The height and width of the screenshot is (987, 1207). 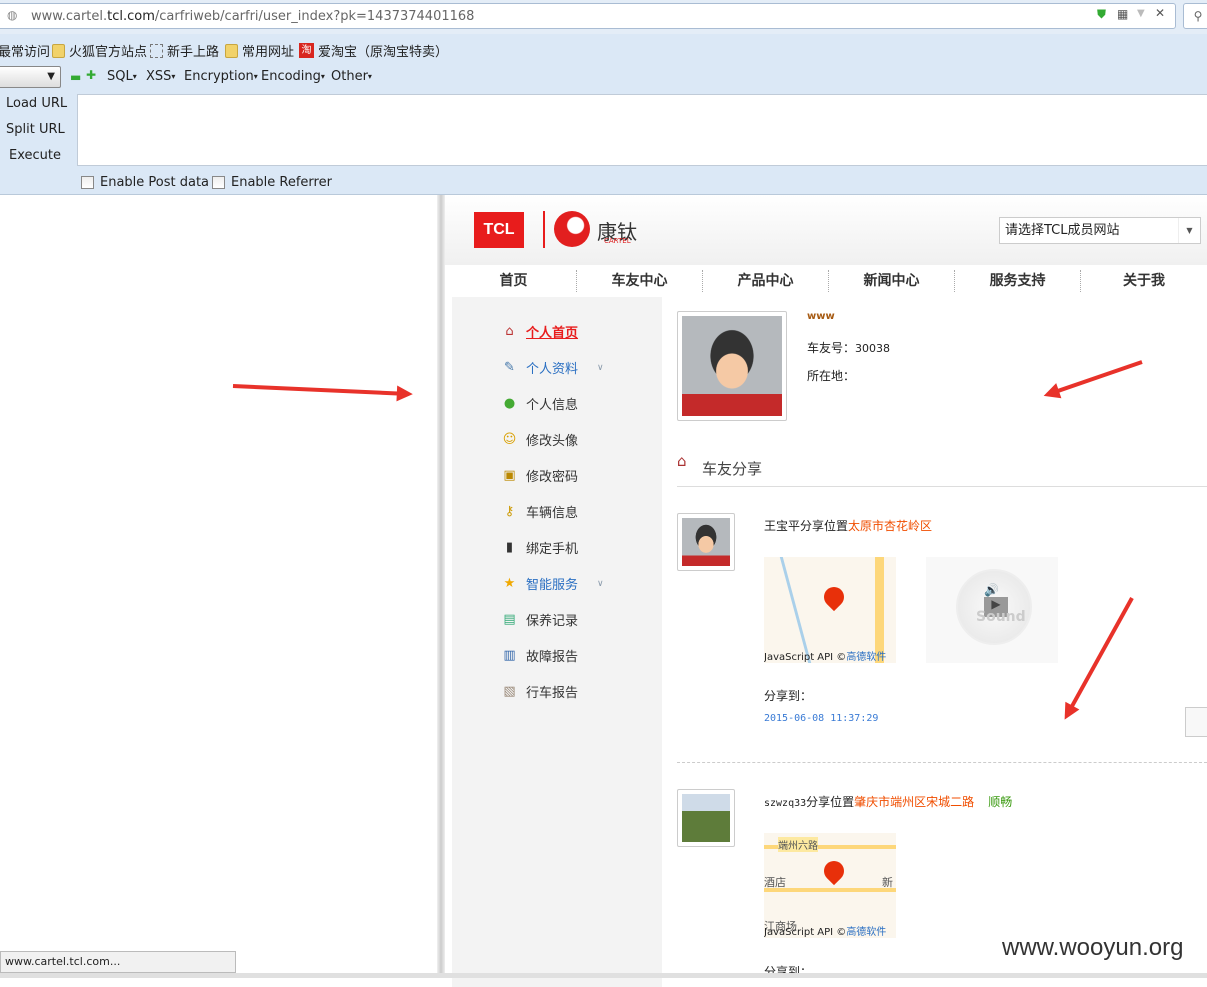 I want to click on share-button, so click(x=1196, y=722).